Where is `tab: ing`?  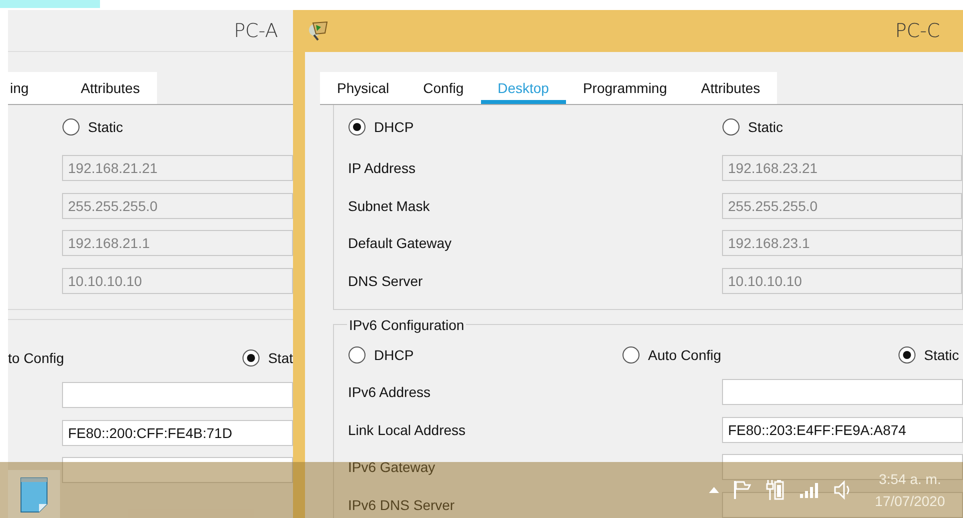
tab: ing is located at coordinates (36, 88).